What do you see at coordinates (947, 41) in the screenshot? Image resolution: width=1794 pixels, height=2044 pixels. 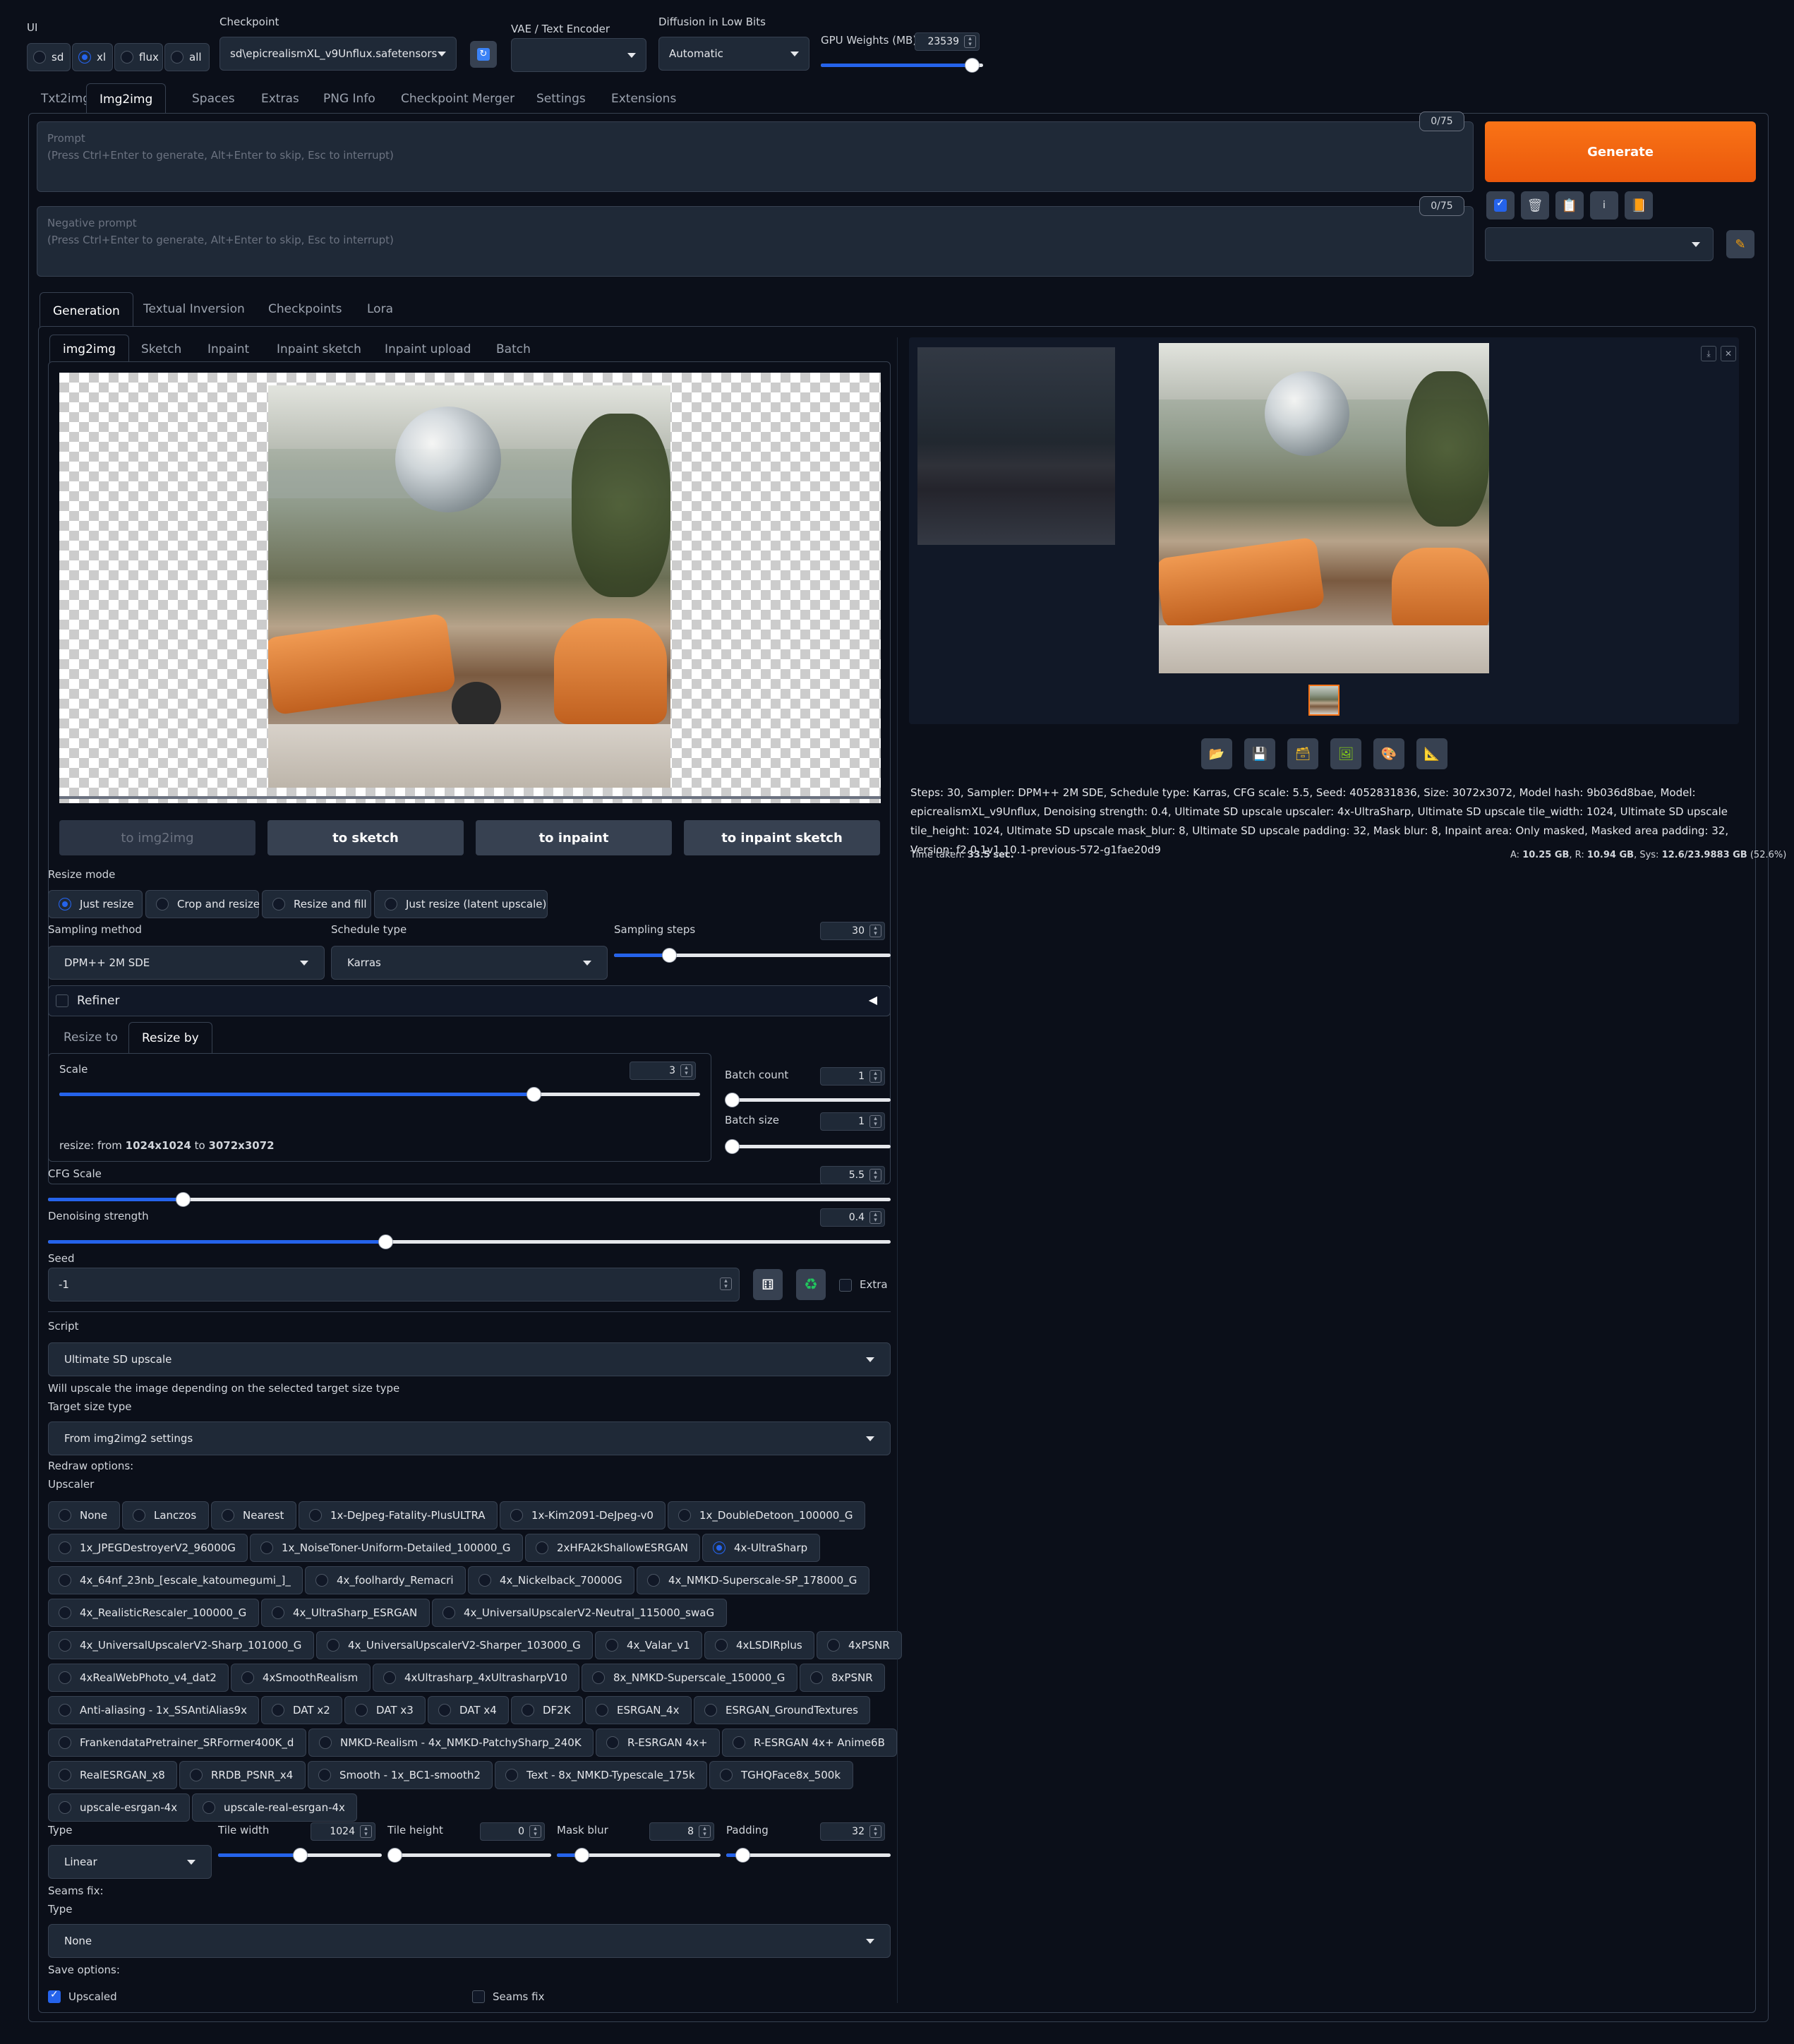 I see `gpu-weights-input: 23539 ▴ ▾` at bounding box center [947, 41].